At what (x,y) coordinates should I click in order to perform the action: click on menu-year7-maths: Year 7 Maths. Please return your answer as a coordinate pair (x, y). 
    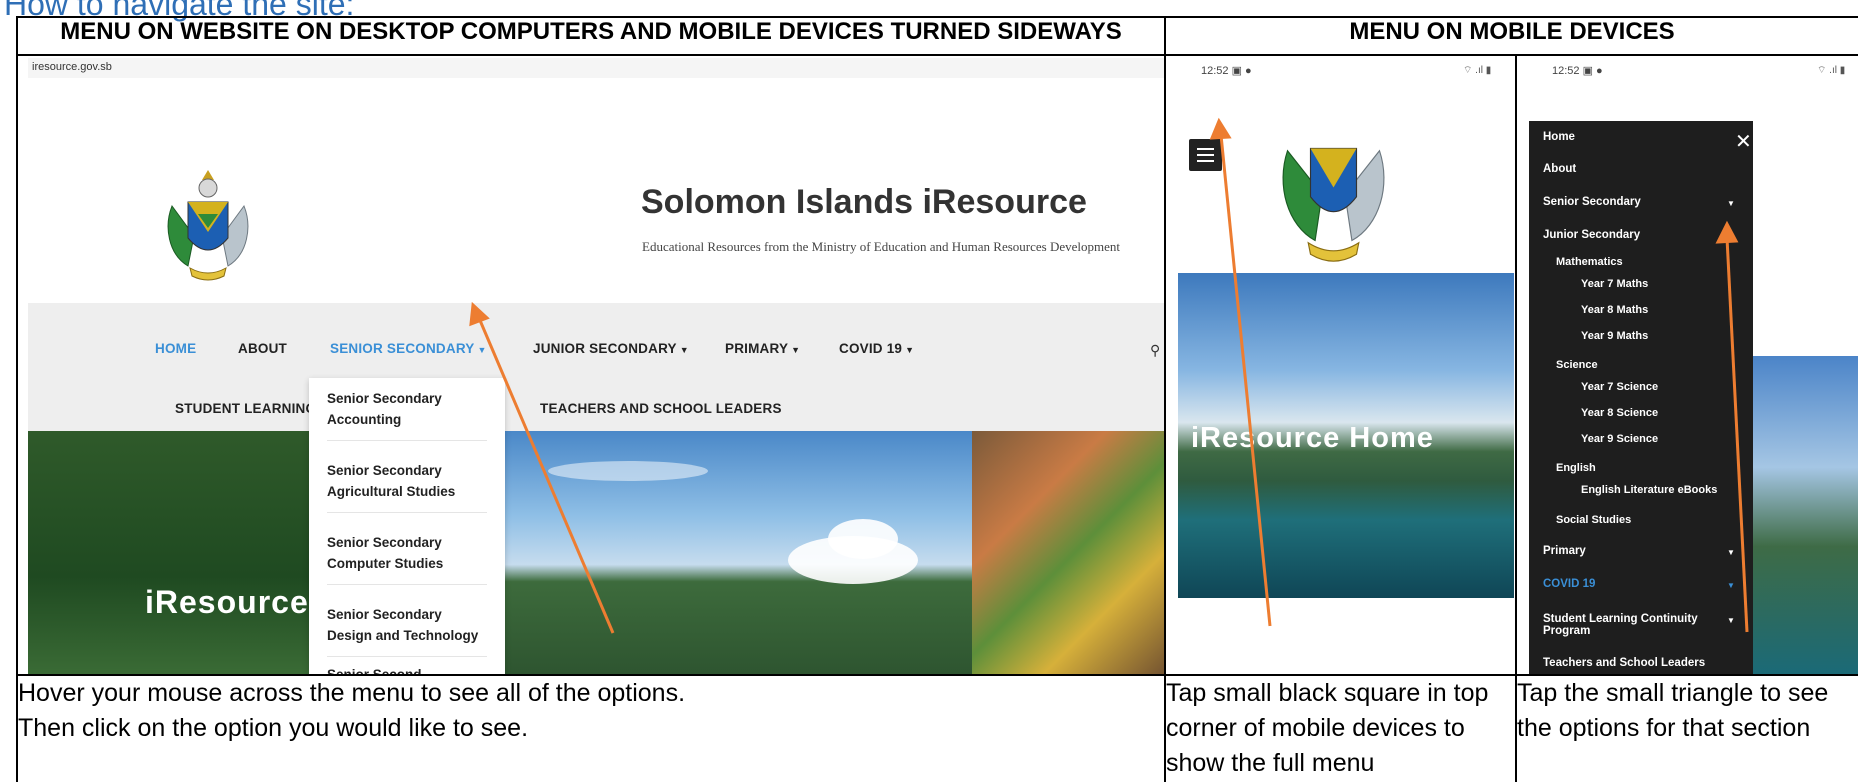
    Looking at the image, I should click on (1614, 284).